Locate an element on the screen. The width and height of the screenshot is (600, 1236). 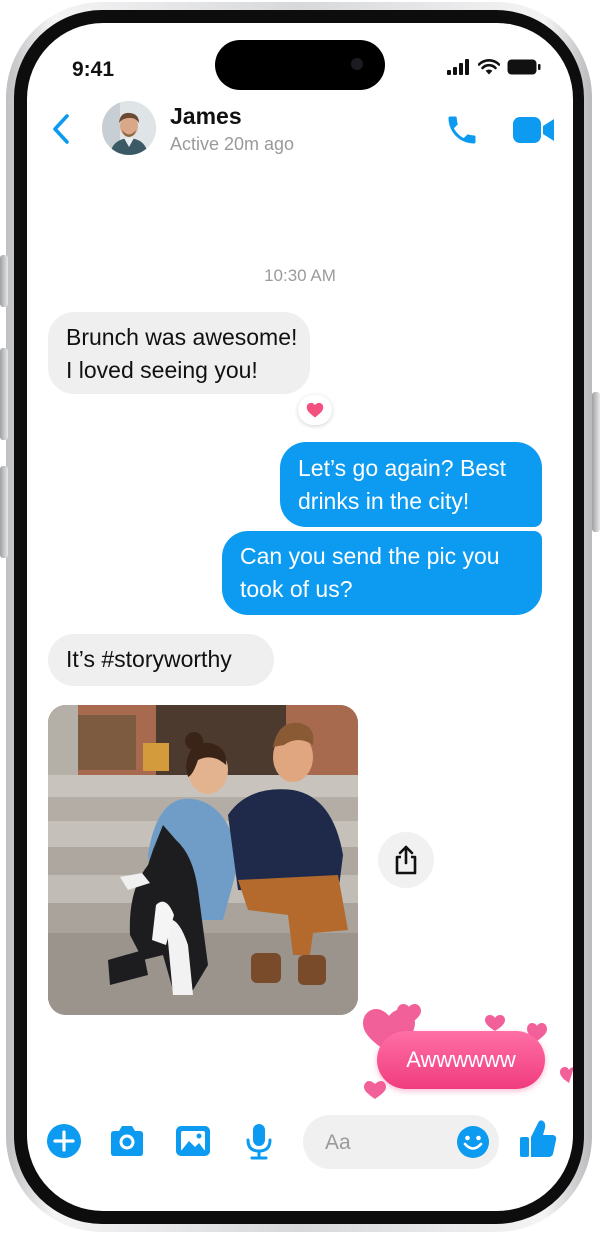
message-input-container is located at coordinates (401, 1142).